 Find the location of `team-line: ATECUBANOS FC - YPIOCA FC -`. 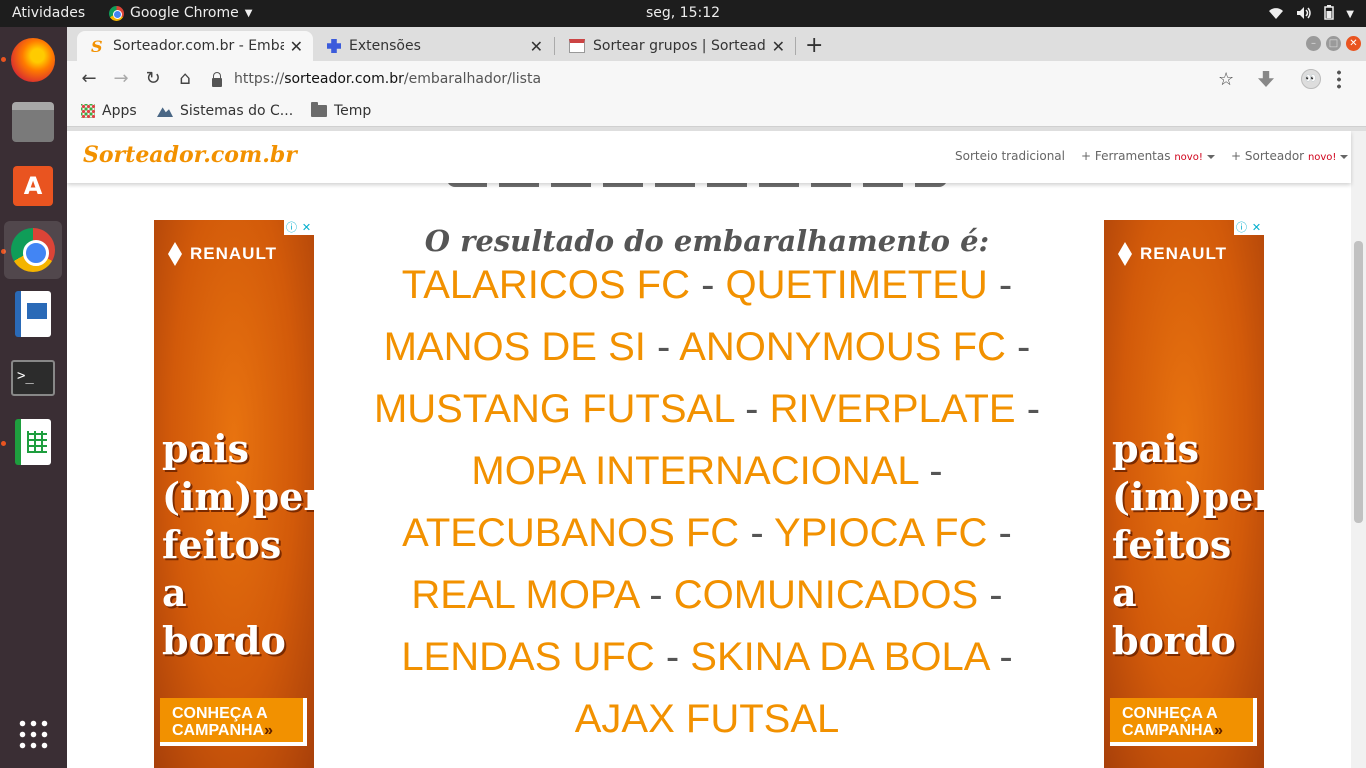

team-line: ATECUBANOS FC - YPIOCA FC - is located at coordinates (707, 542).